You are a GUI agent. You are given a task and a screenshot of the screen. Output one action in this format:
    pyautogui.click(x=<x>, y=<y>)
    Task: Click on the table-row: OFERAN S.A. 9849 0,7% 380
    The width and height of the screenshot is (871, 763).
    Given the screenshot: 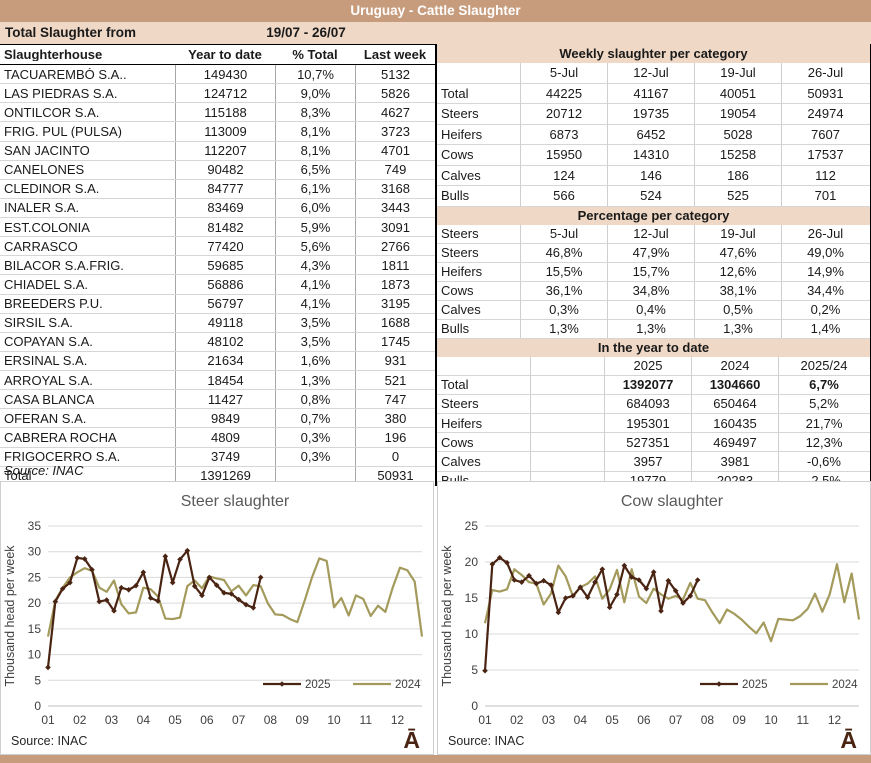 What is the action you would take?
    pyautogui.click(x=217, y=419)
    